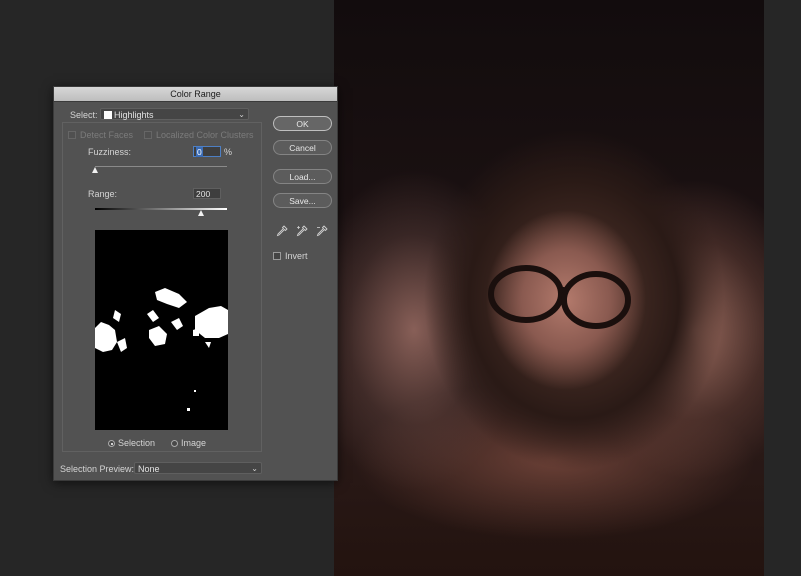 The image size is (801, 576). What do you see at coordinates (302, 147) in the screenshot?
I see `cancel-button: Cancel` at bounding box center [302, 147].